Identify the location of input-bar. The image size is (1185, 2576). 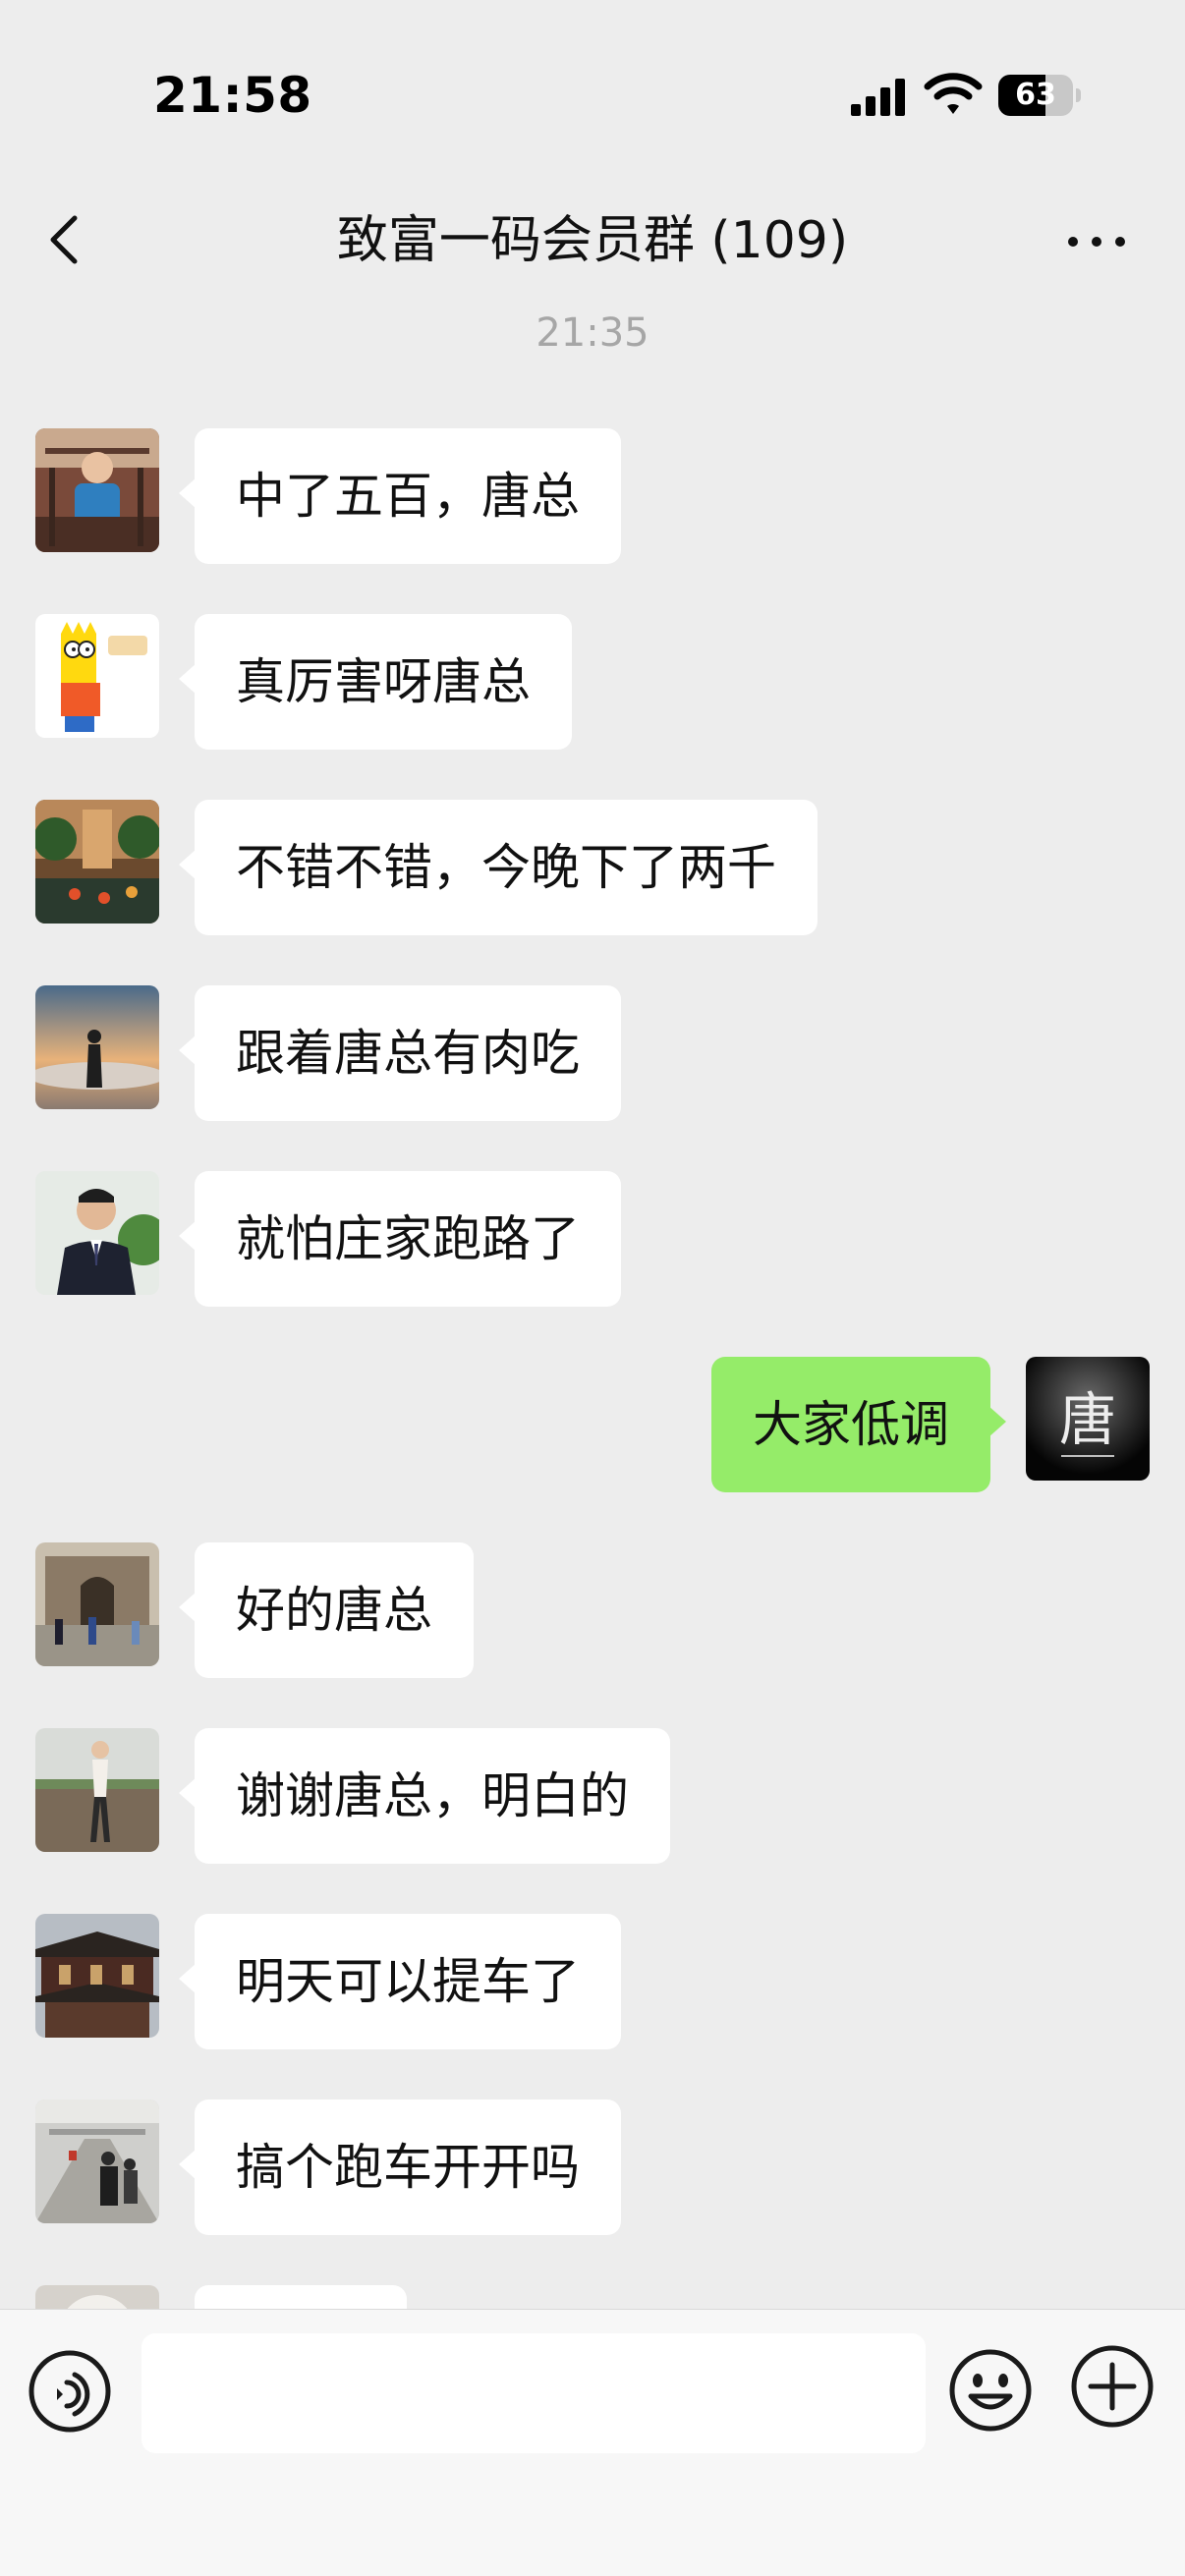
(592, 2442).